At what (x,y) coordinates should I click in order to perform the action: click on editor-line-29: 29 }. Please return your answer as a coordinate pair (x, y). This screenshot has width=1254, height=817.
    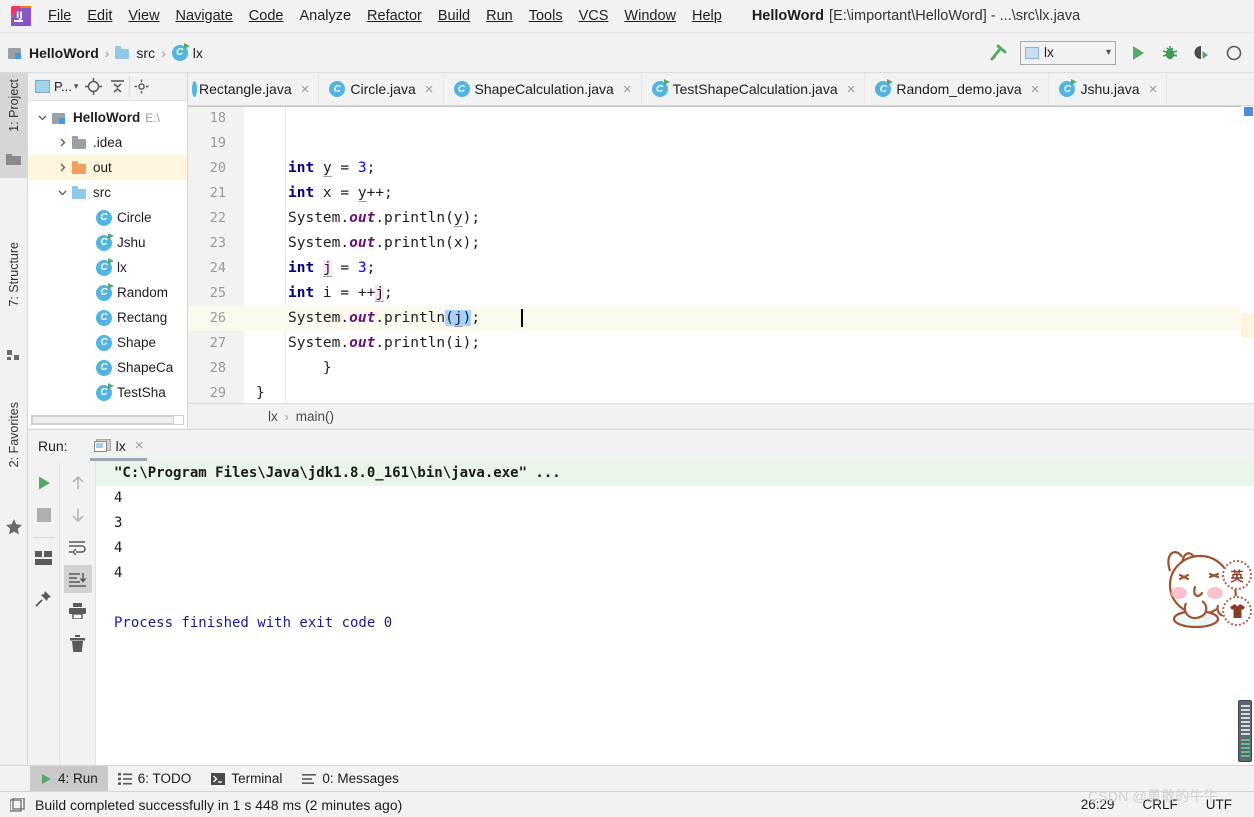
    Looking at the image, I should click on (721, 392).